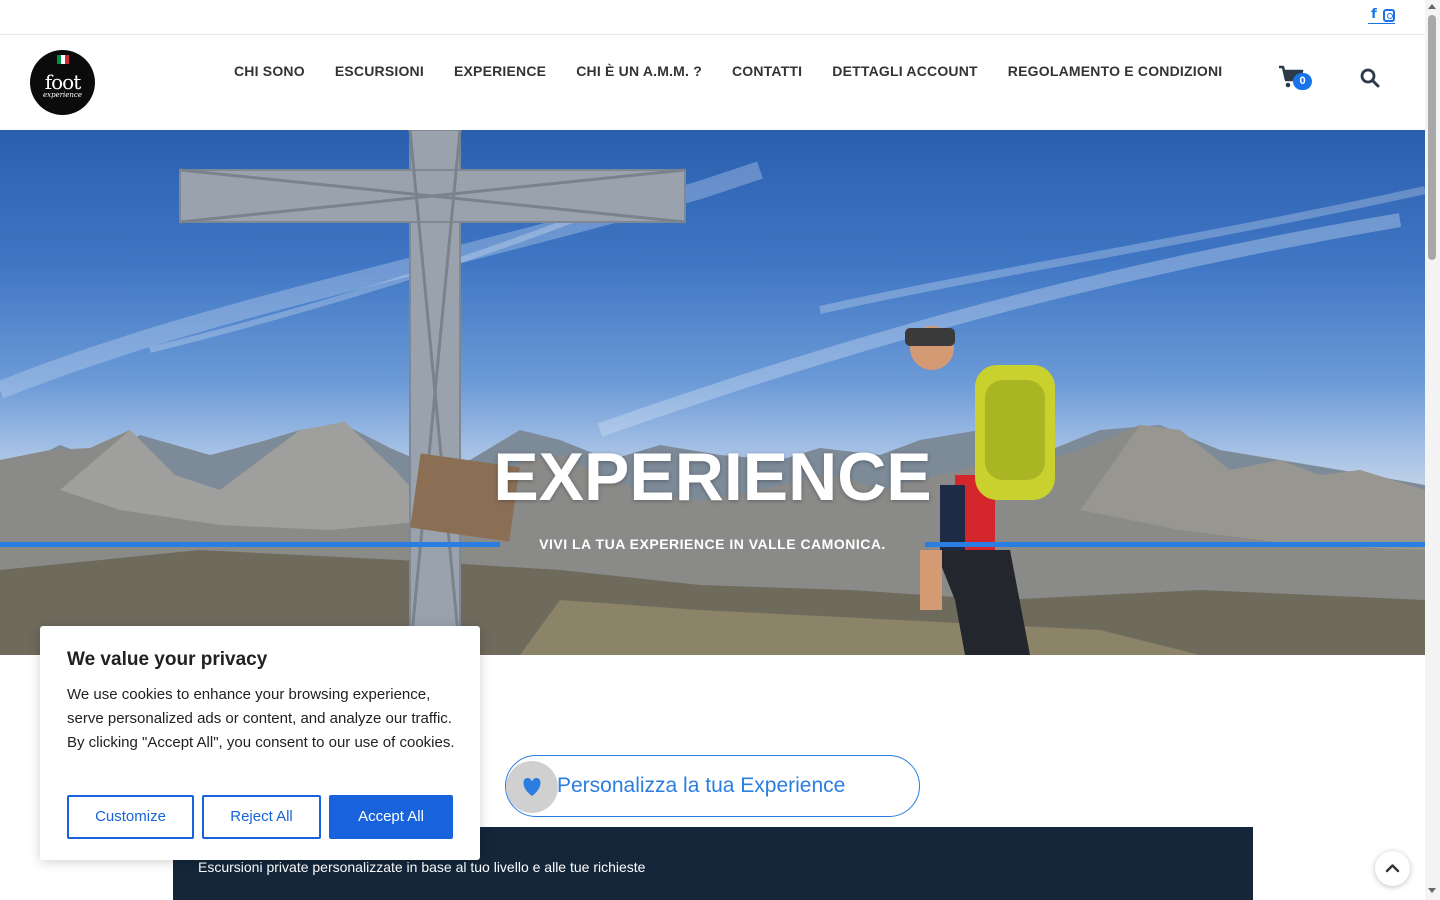 The image size is (1440, 900). I want to click on heart-icon, so click(532, 787).